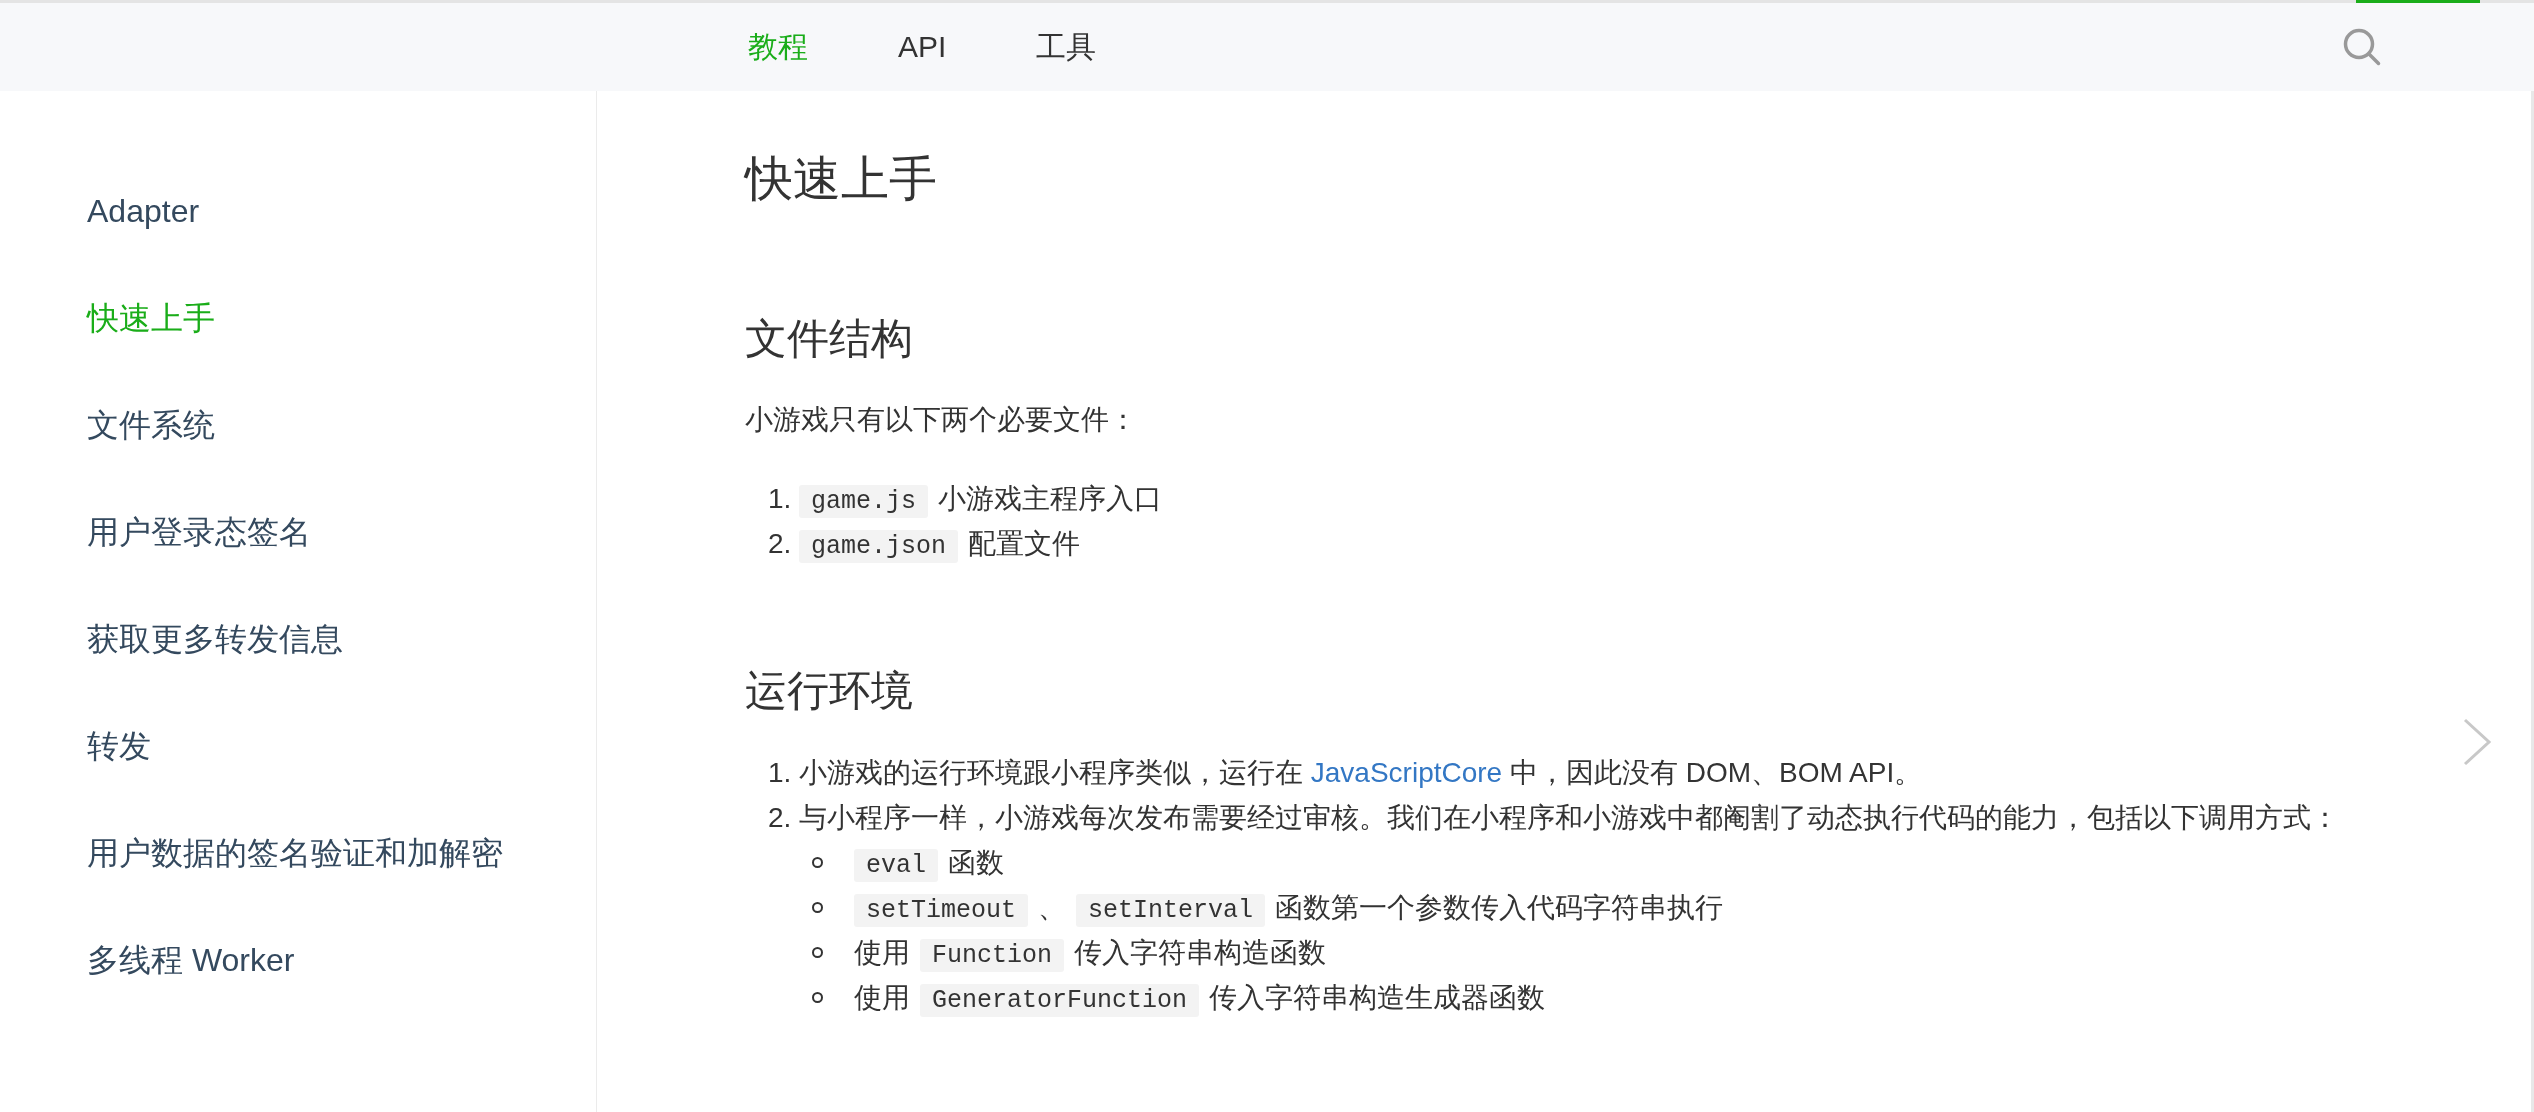  I want to click on sidebar-item: 多线程 Worker, so click(191, 960).